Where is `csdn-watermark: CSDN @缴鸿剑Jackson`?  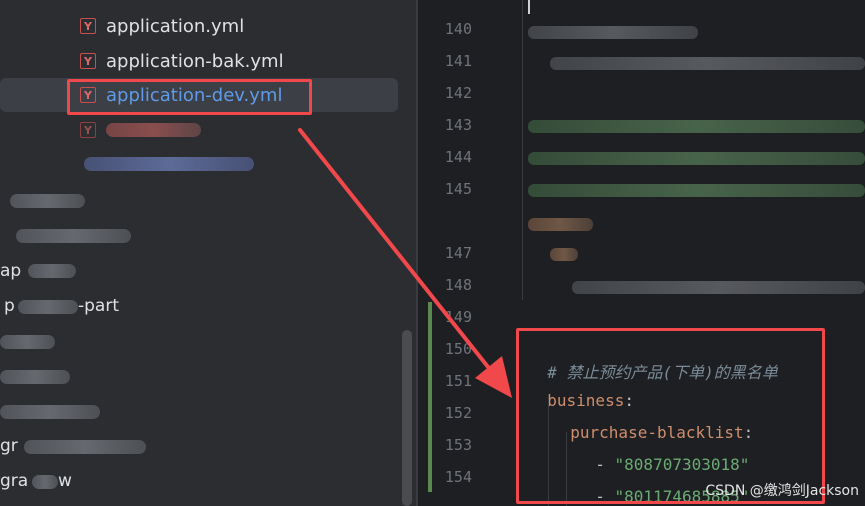
csdn-watermark: CSDN @缴鸿剑Jackson is located at coordinates (782, 491).